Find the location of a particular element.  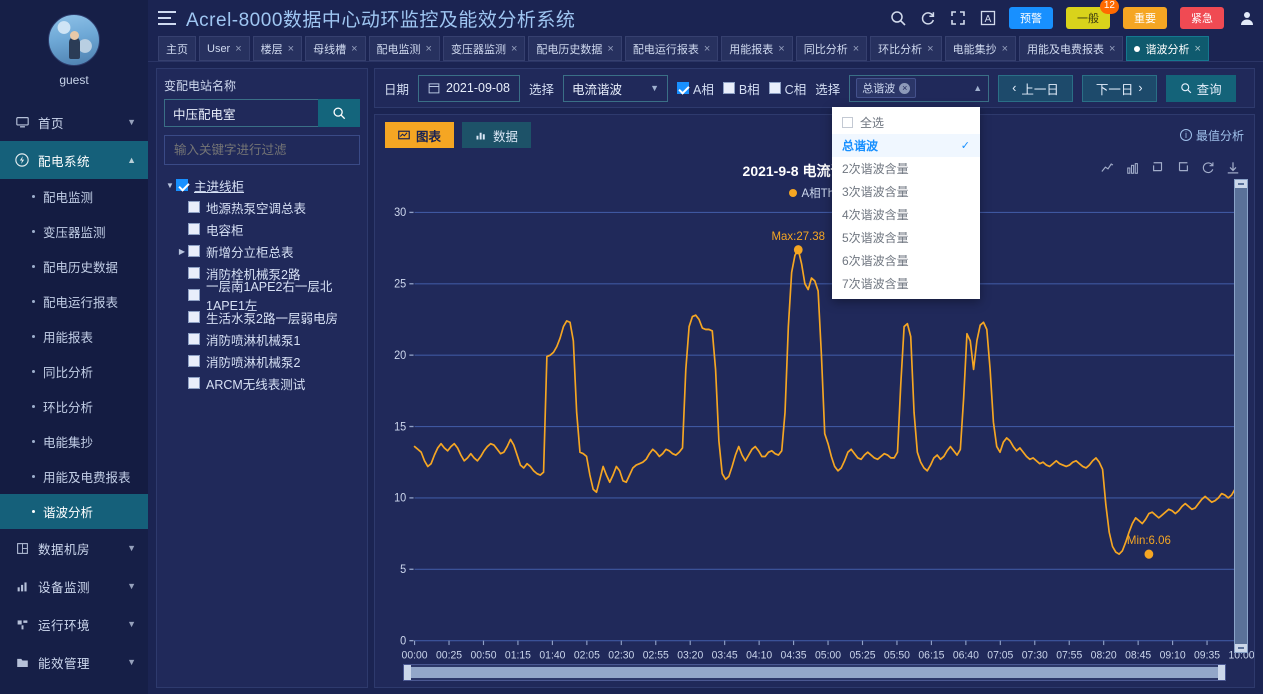

chart-view-button: 图表 is located at coordinates (420, 135).